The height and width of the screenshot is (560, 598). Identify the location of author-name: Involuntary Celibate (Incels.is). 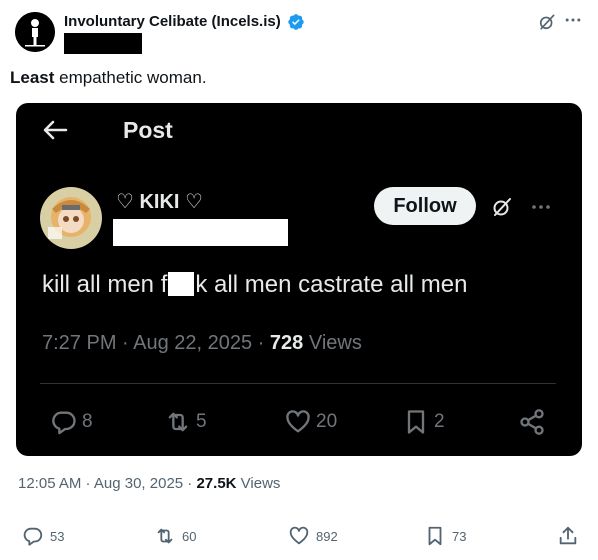
(172, 21).